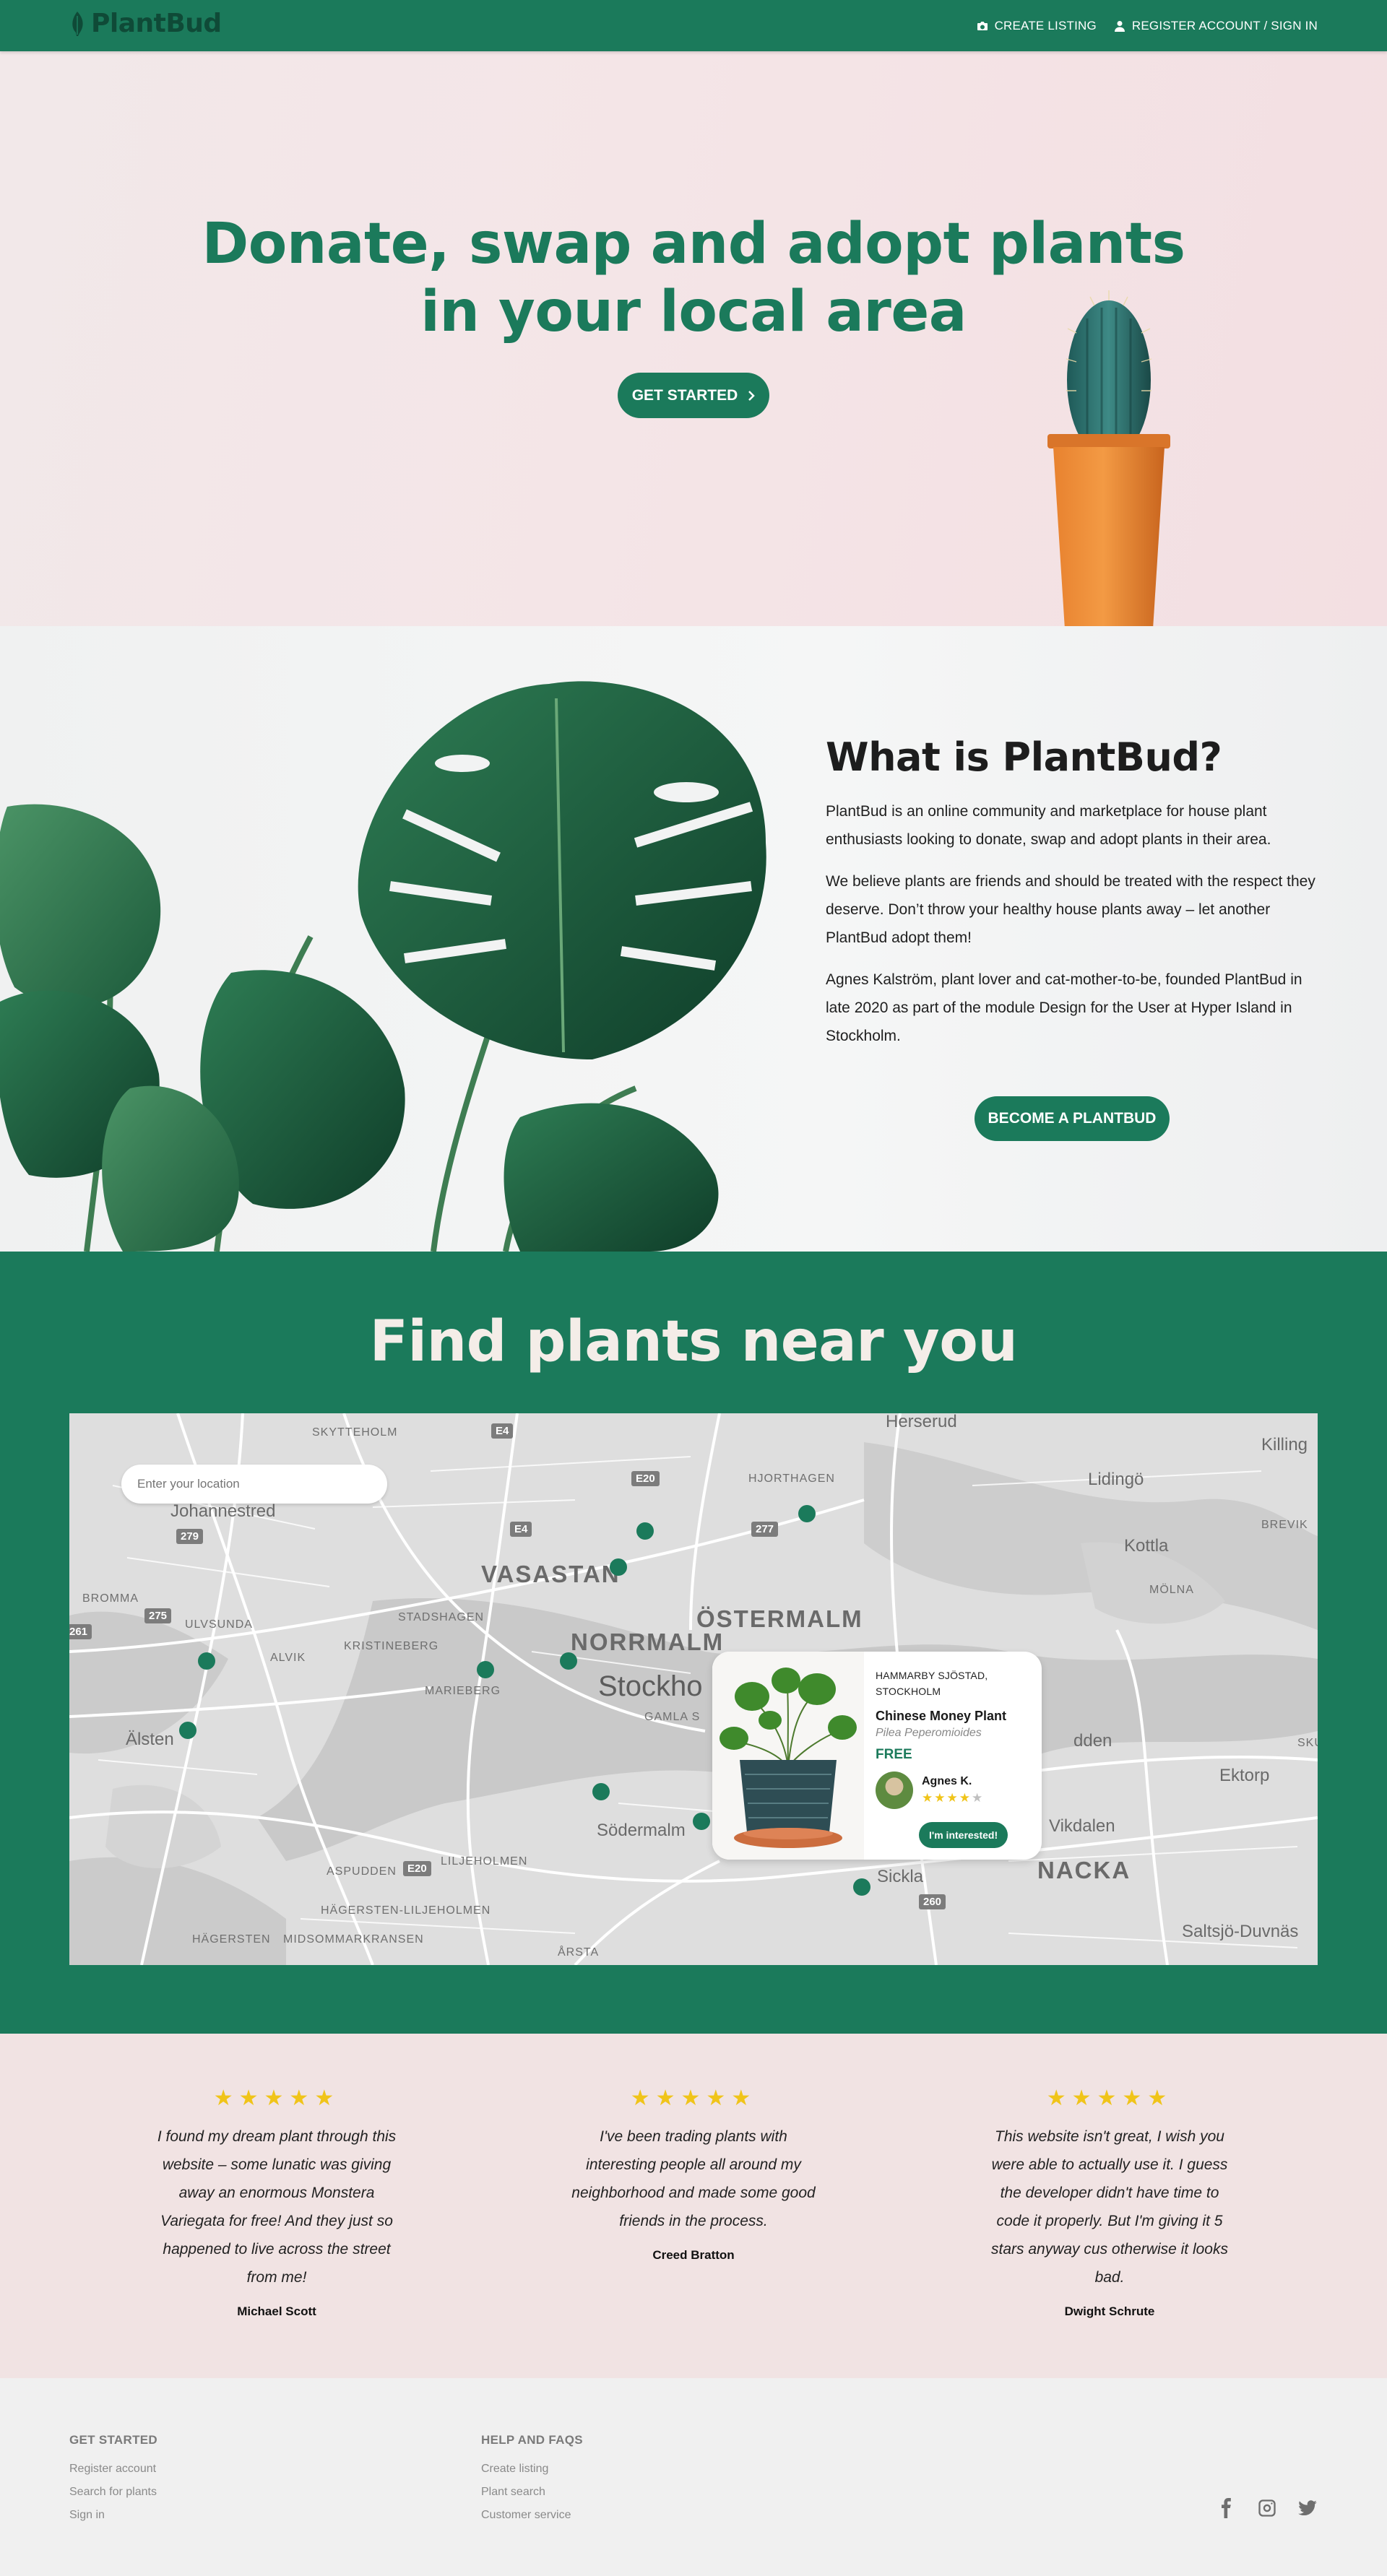  What do you see at coordinates (80, 1631) in the screenshot?
I see `road-shield: 261` at bounding box center [80, 1631].